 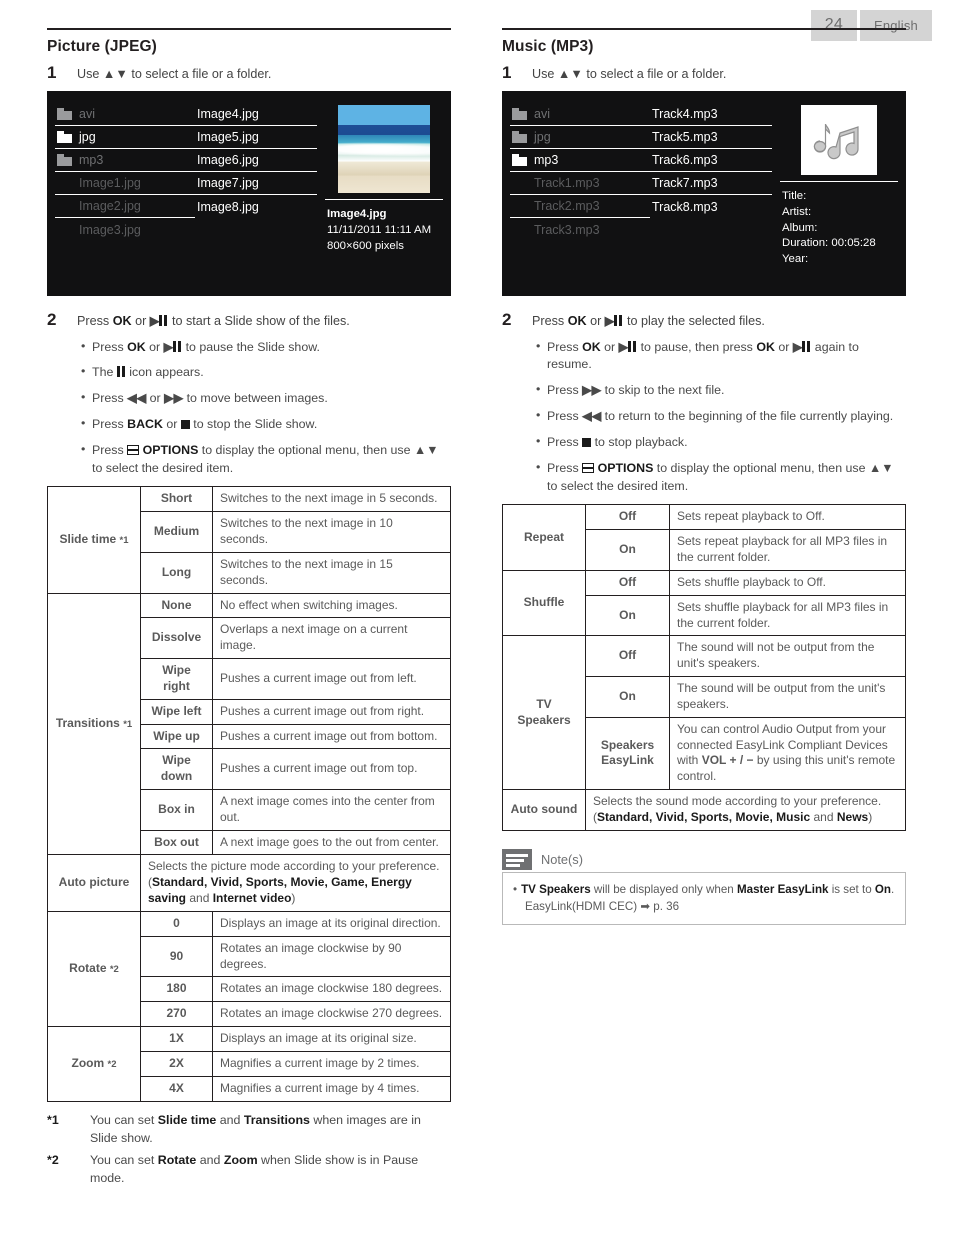 What do you see at coordinates (544, 809) in the screenshot?
I see `group-auto-sound: Auto sound` at bounding box center [544, 809].